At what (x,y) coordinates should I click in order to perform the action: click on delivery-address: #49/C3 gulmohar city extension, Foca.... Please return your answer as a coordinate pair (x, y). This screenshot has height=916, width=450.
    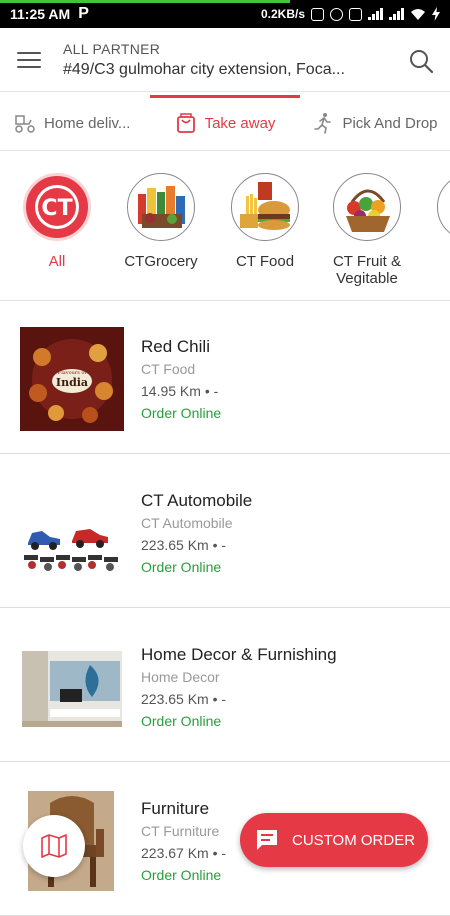
    Looking at the image, I should click on (228, 70).